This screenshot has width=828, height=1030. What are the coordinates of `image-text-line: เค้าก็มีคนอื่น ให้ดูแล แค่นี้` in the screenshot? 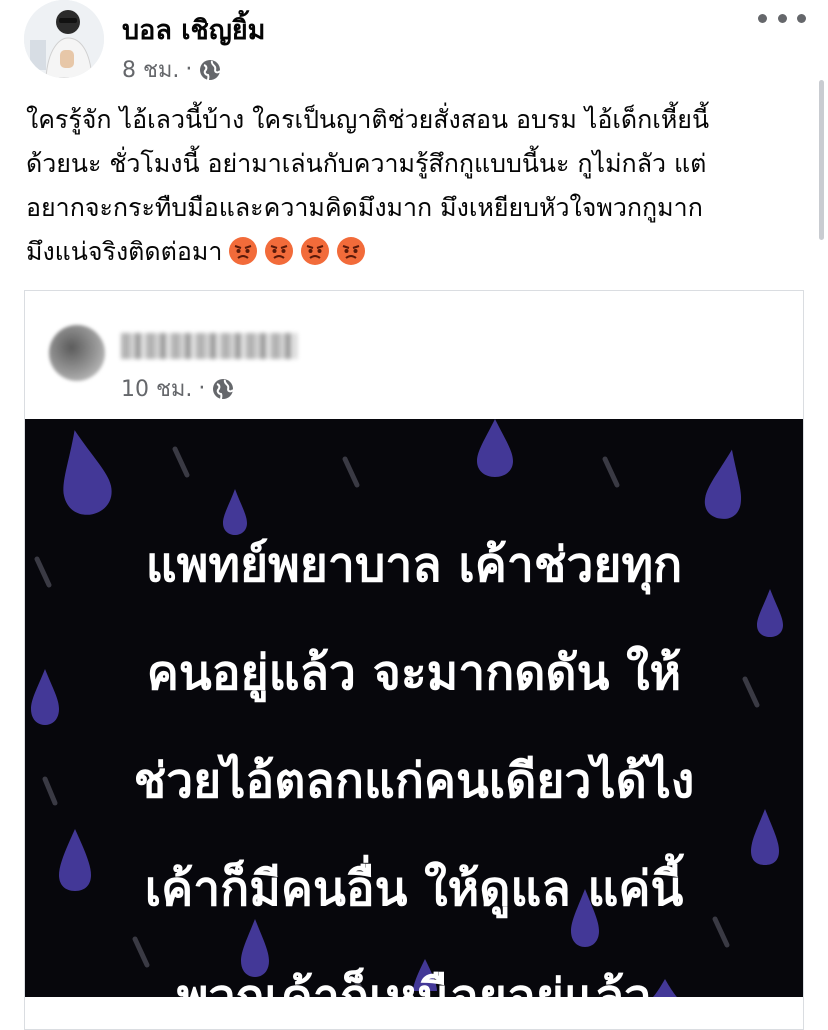 It's located at (414, 889).